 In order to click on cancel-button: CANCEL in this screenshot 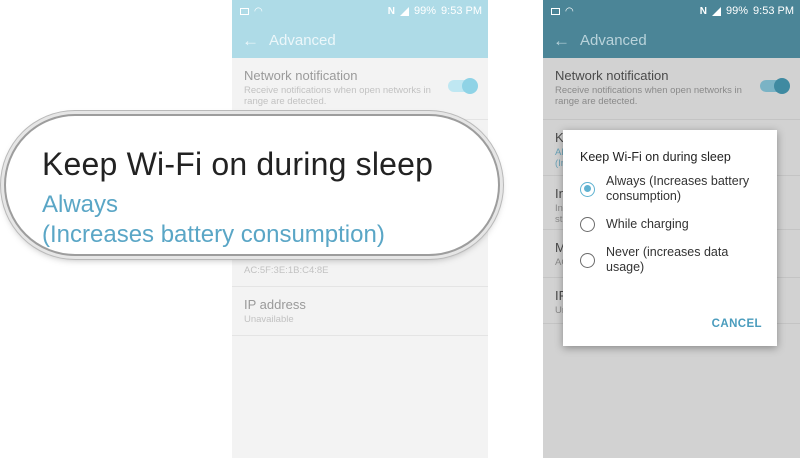, I will do `click(737, 324)`.